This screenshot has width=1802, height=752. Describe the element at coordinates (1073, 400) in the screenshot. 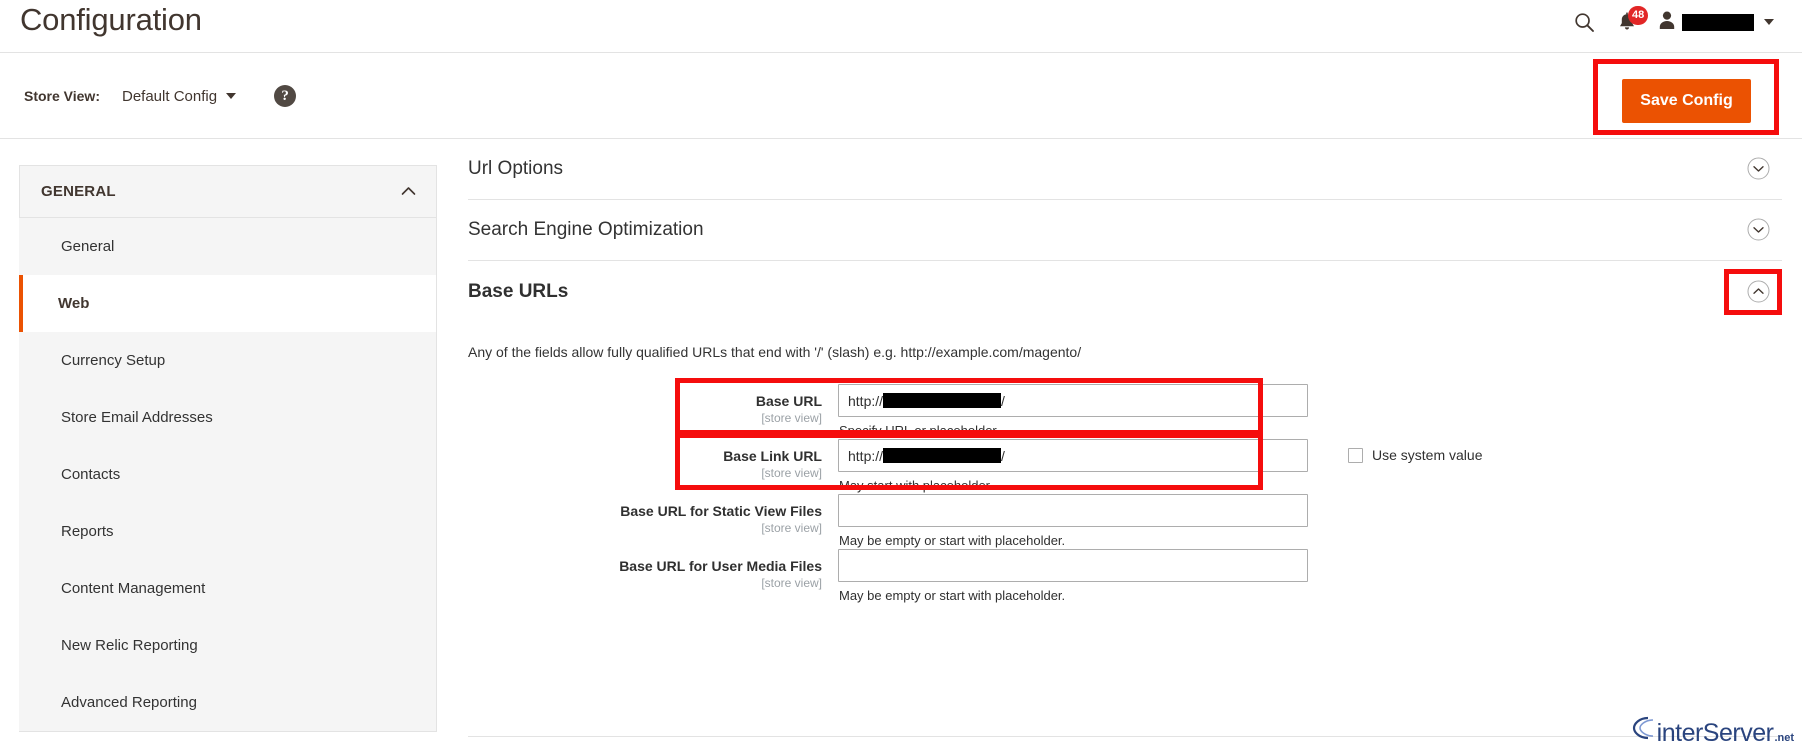

I see `input-base-url: http:// /` at that location.